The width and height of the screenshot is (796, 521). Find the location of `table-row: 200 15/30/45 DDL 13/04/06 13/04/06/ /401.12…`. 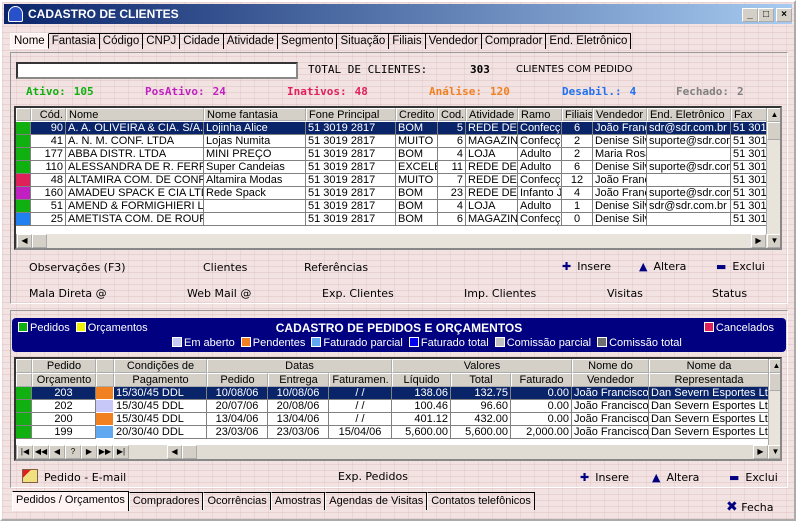

table-row: 200 15/30/45 DDL 13/04/06 13/04/06/ /401.12… is located at coordinates (392, 419).